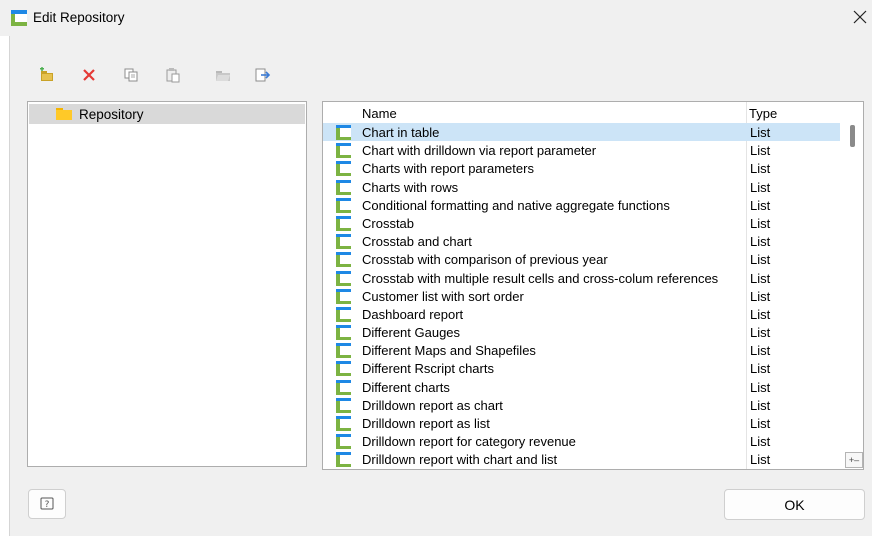 The image size is (872, 536). What do you see at coordinates (428, 369) in the screenshot?
I see `row-name: Different Rscript charts` at bounding box center [428, 369].